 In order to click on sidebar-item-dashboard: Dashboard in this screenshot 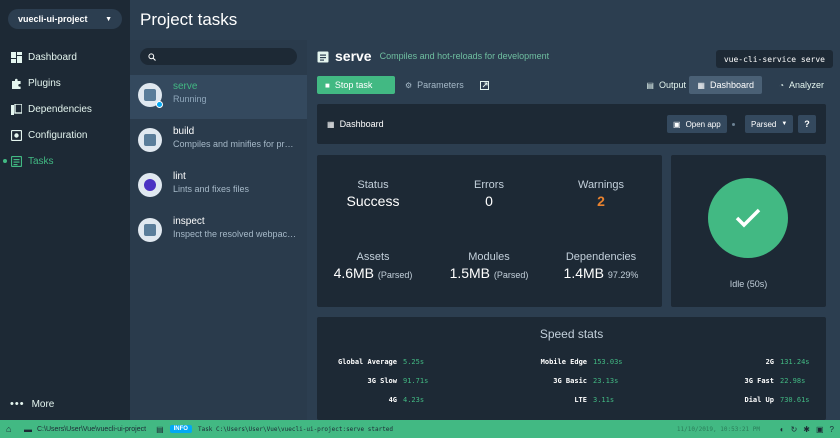, I will do `click(65, 57)`.